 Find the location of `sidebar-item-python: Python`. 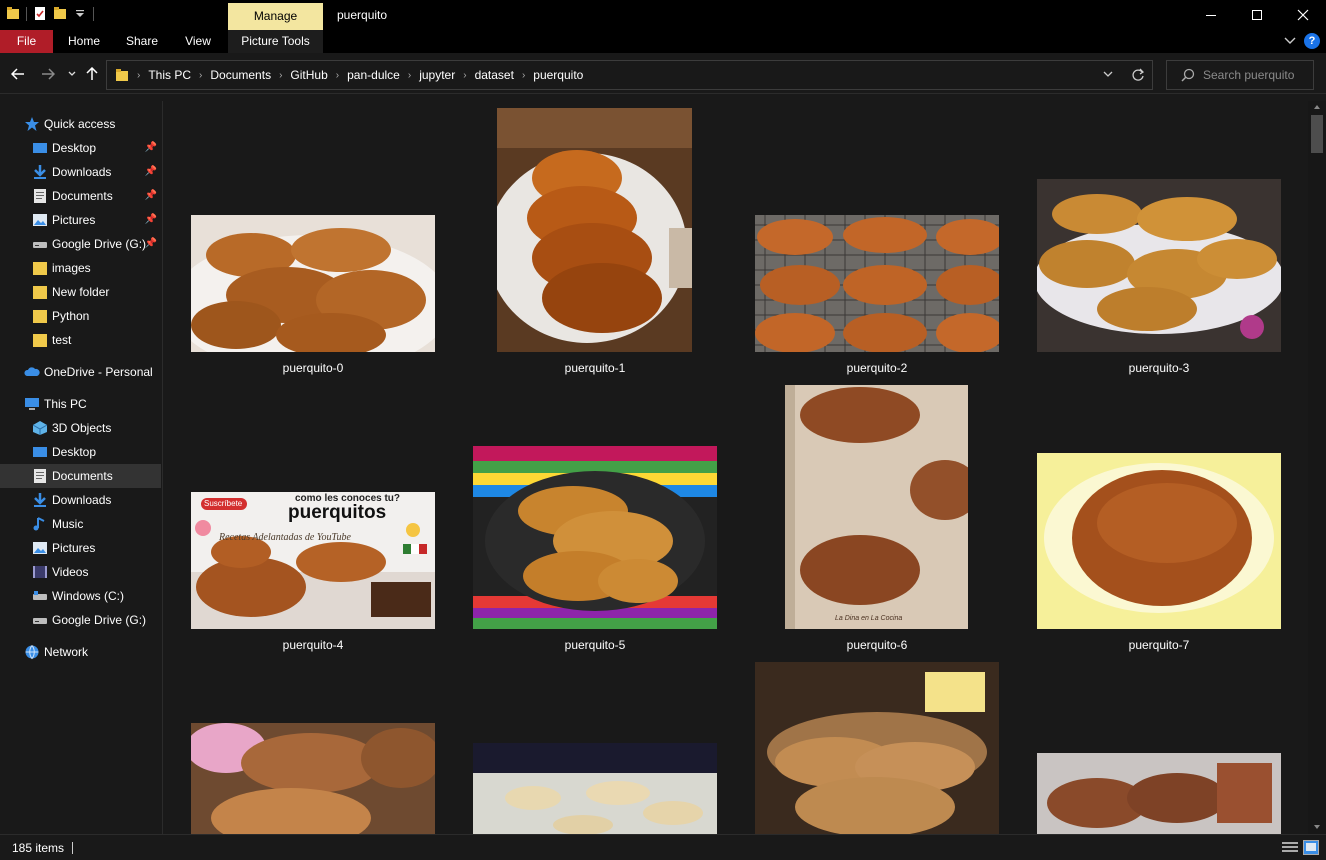

sidebar-item-python: Python is located at coordinates (80, 316).